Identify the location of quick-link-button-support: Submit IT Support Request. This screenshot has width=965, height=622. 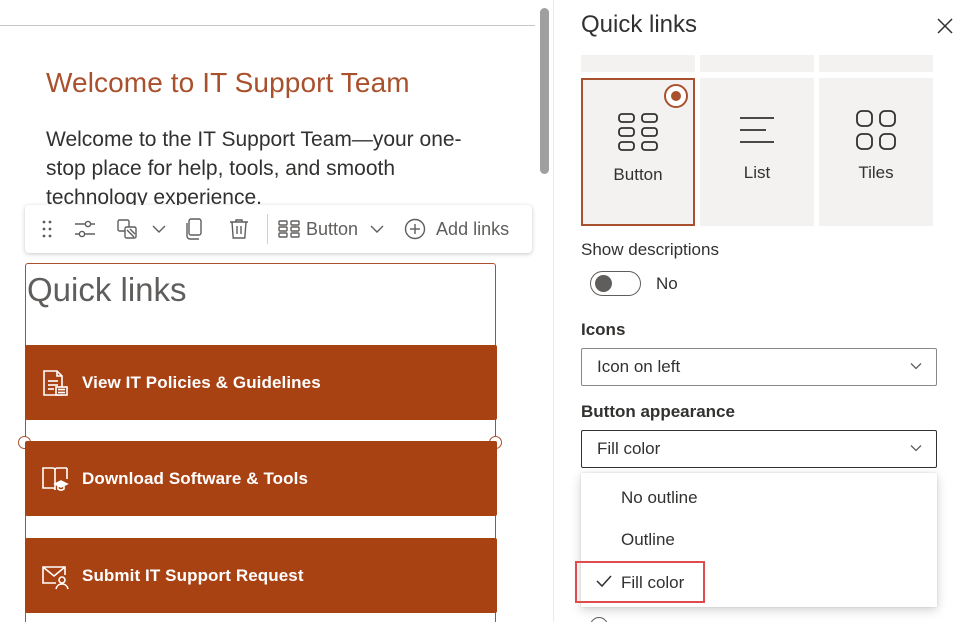
(261, 575).